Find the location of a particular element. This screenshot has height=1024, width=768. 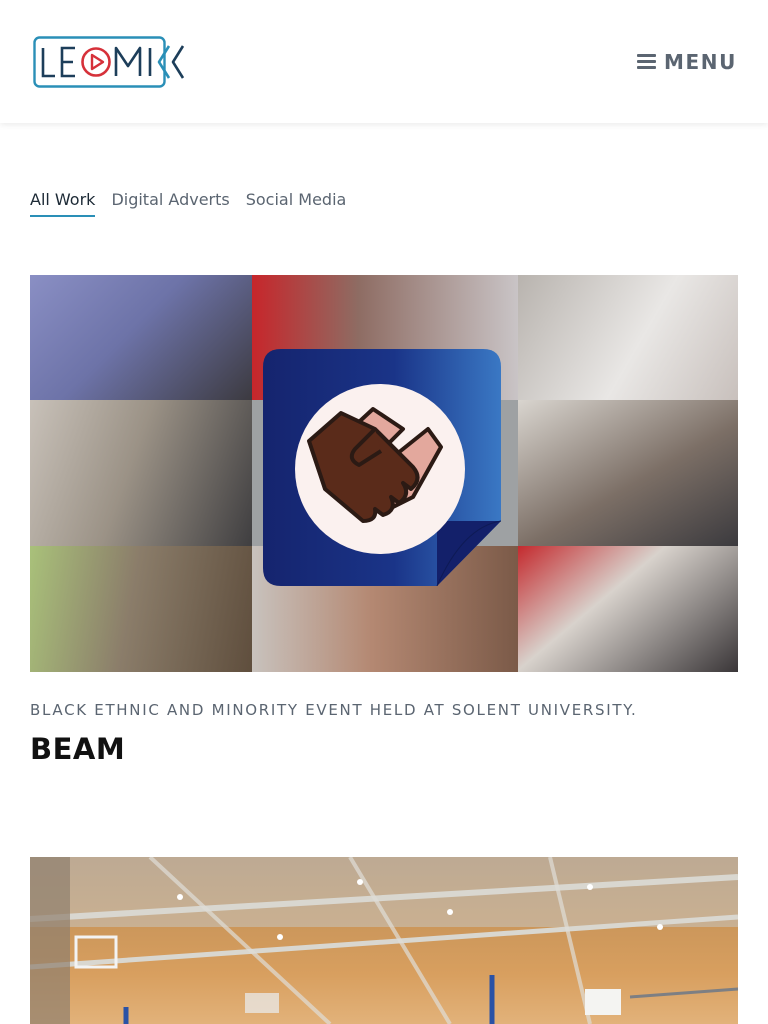

filter-digital-adverts: Digital Adverts is located at coordinates (170, 203).